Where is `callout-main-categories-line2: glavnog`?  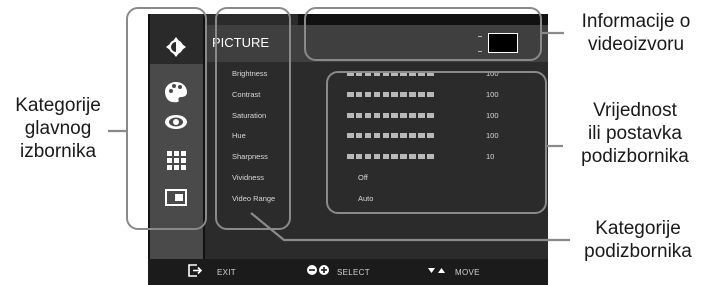 callout-main-categories-line2: glavnog is located at coordinates (58, 128).